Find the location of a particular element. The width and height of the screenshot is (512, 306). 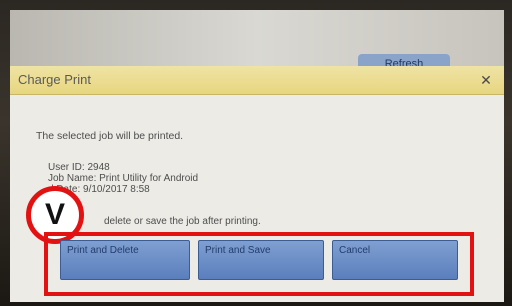

dialog-title: Charge Print is located at coordinates (54, 79).